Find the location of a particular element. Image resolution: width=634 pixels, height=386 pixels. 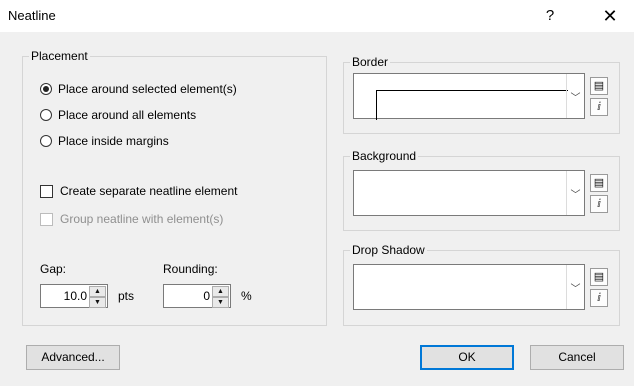

radio-label: Place around all elements is located at coordinates (127, 115).